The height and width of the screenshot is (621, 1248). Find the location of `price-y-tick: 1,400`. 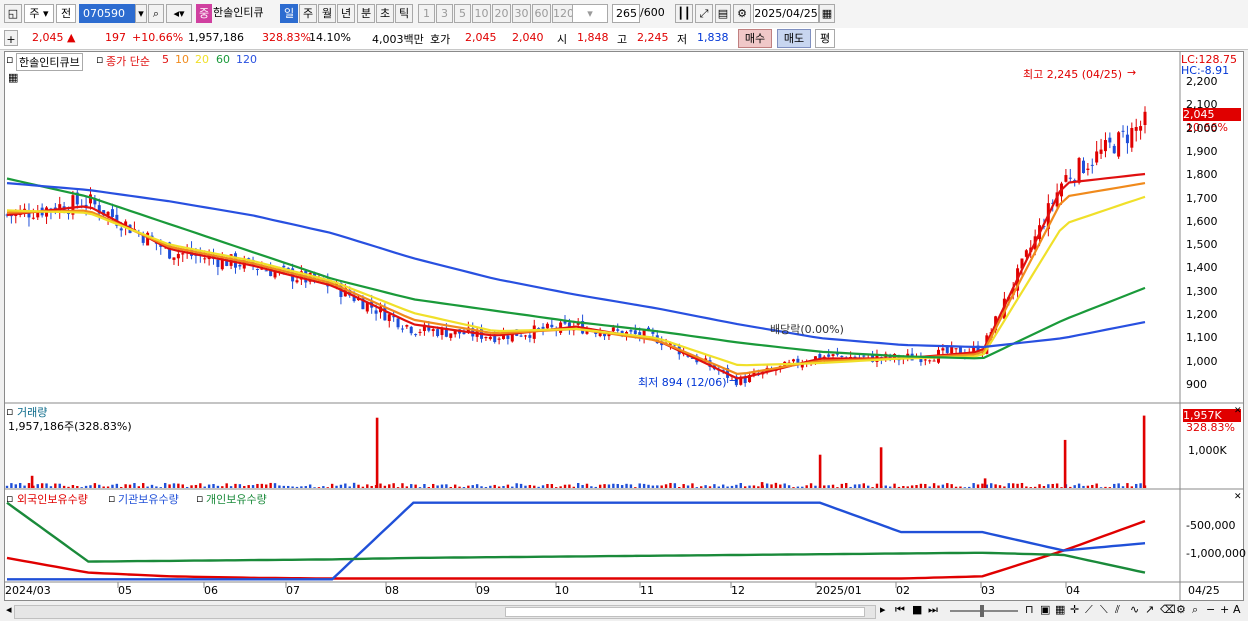

price-y-tick: 1,400 is located at coordinates (1202, 268).